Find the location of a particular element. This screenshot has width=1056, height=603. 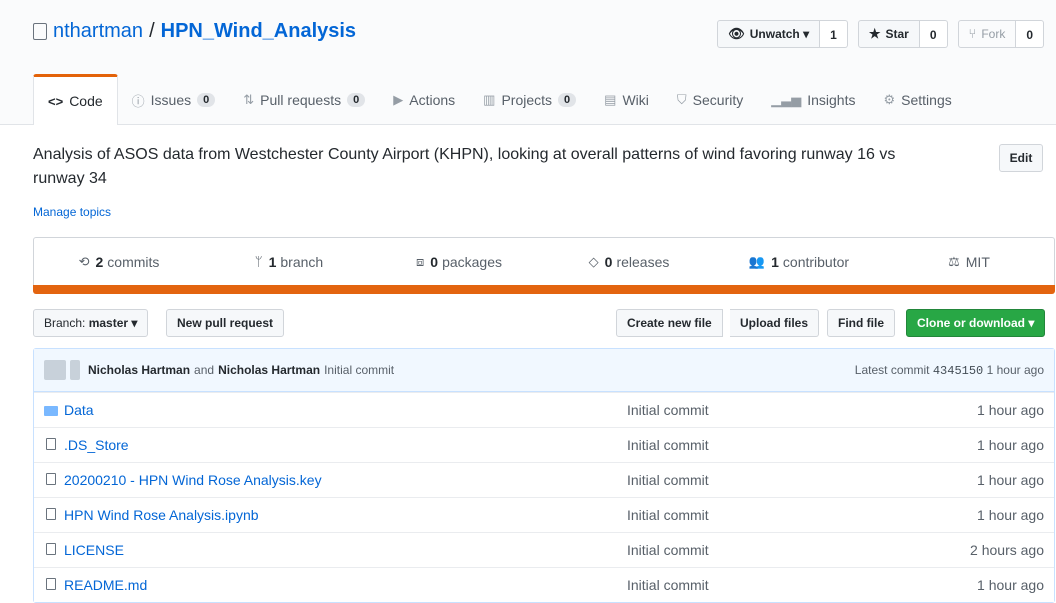

branch-count: 1 is located at coordinates (272, 261).